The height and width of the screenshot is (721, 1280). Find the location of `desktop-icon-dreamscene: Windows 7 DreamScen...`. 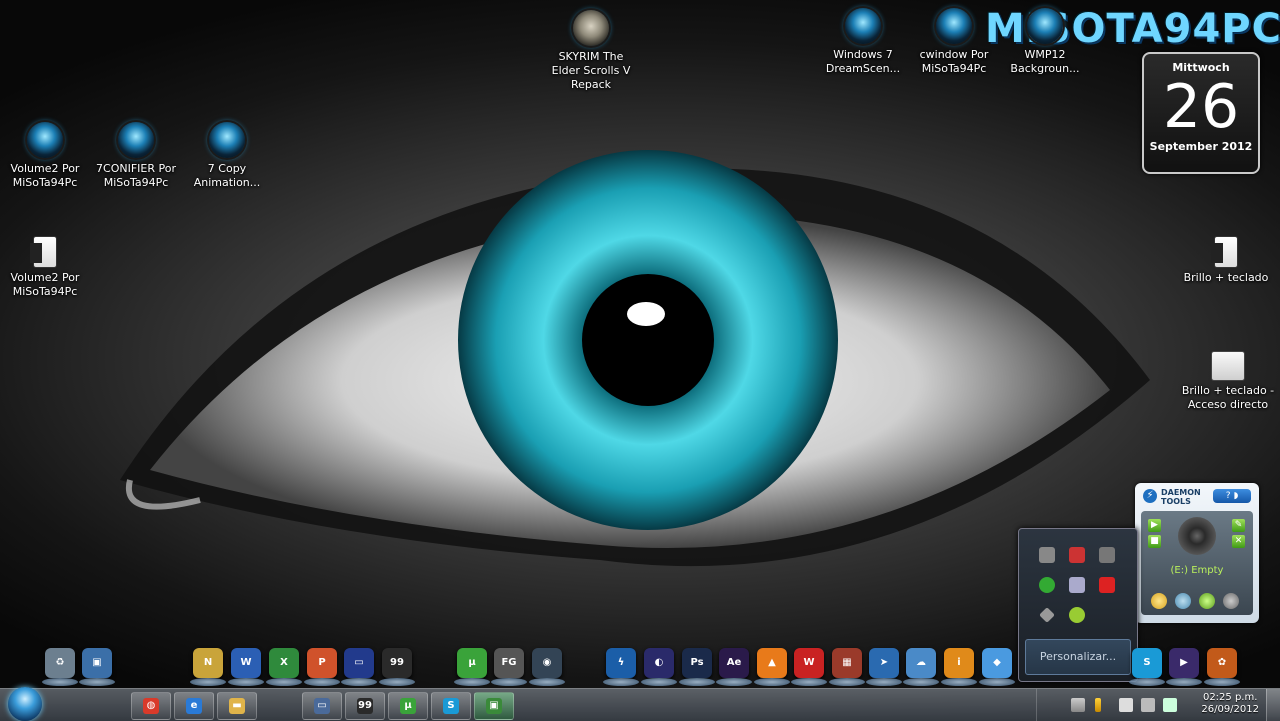

desktop-icon-dreamscene: Windows 7 DreamScen... is located at coordinates (863, 42).